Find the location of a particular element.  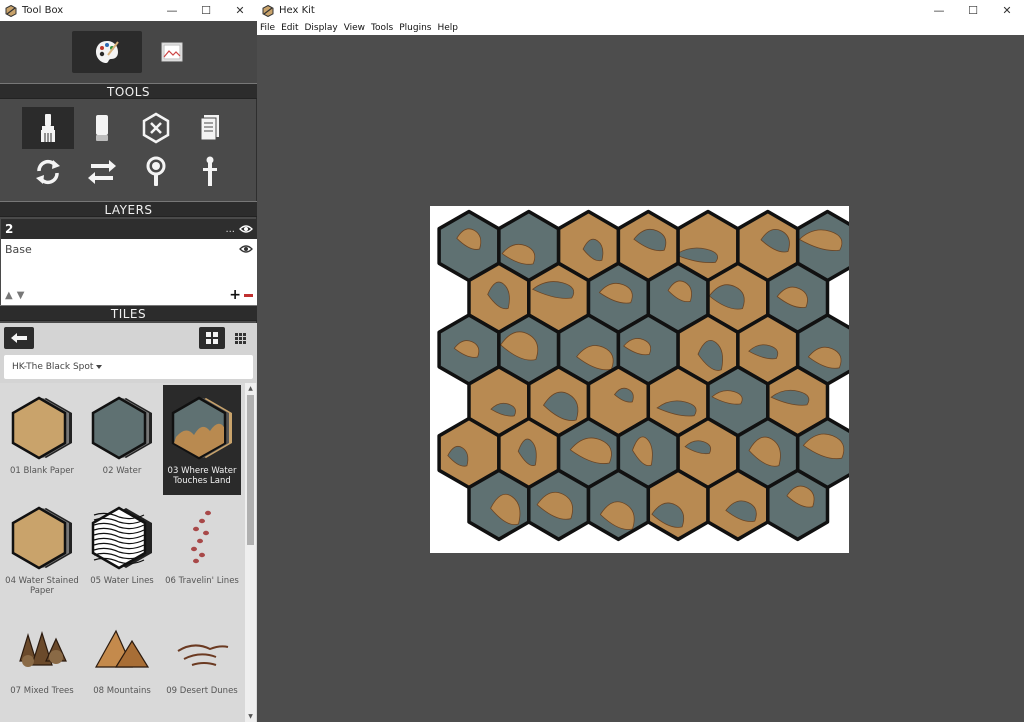

scroll-down-icon: ▼ is located at coordinates (250, 716).